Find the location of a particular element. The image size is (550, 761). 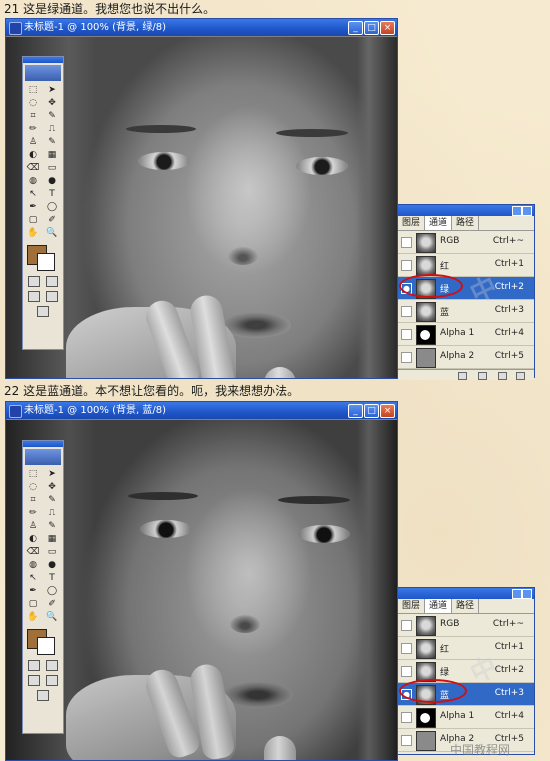

channel-row: Alpha 2 Ctrl+5 is located at coordinates (466, 357).